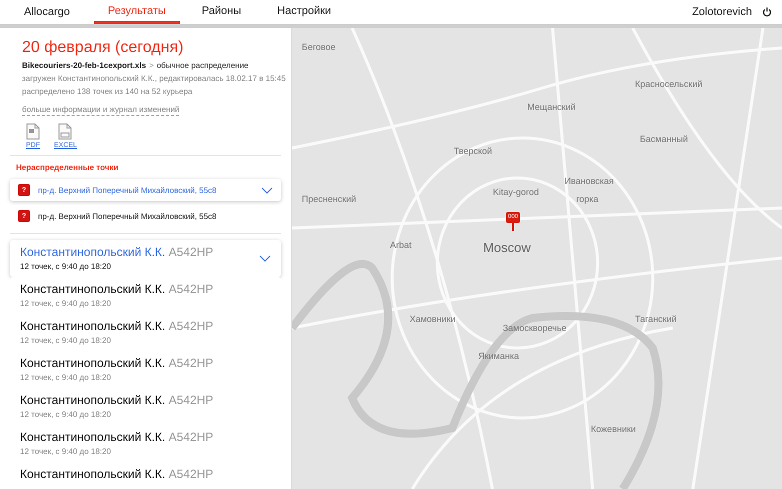 This screenshot has height=489, width=782. I want to click on file-info: Bikecouriers-20-feb-1cexport.xls > обычное распределение, so click(135, 66).